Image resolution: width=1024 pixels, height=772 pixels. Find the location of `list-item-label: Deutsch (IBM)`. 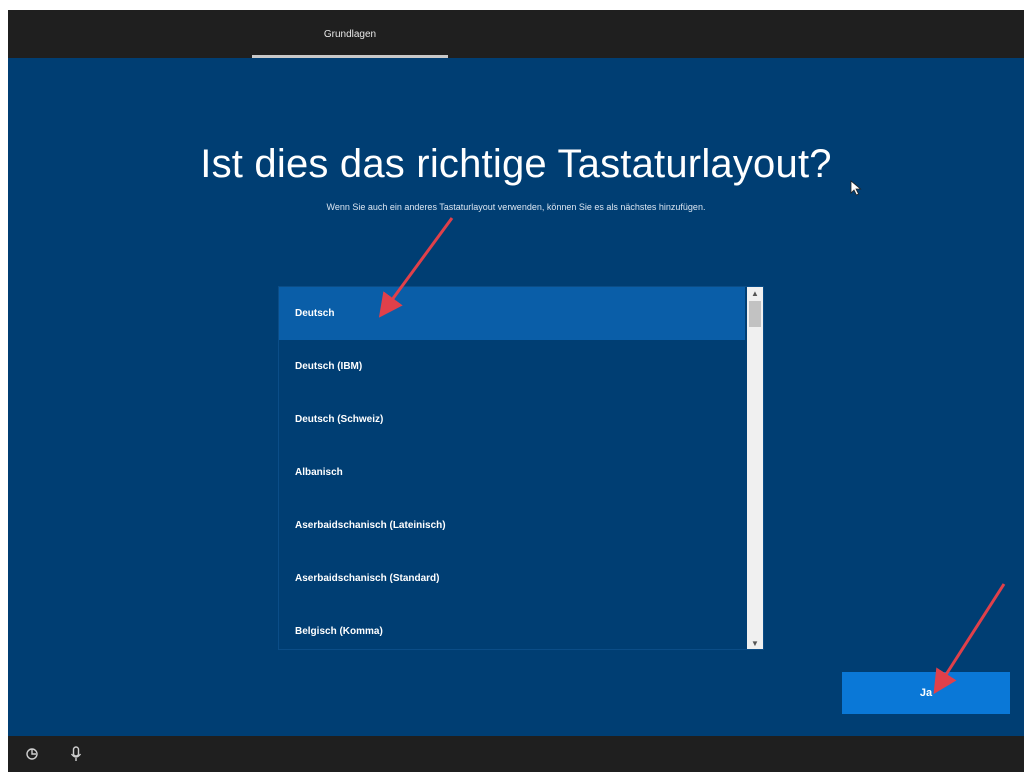

list-item-label: Deutsch (IBM) is located at coordinates (329, 366).